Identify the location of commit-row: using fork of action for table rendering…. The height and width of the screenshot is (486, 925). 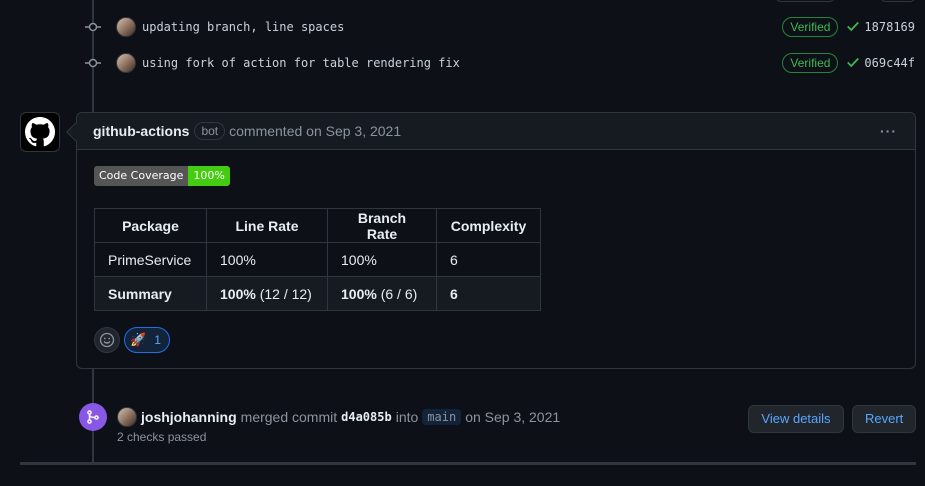
(497, 63).